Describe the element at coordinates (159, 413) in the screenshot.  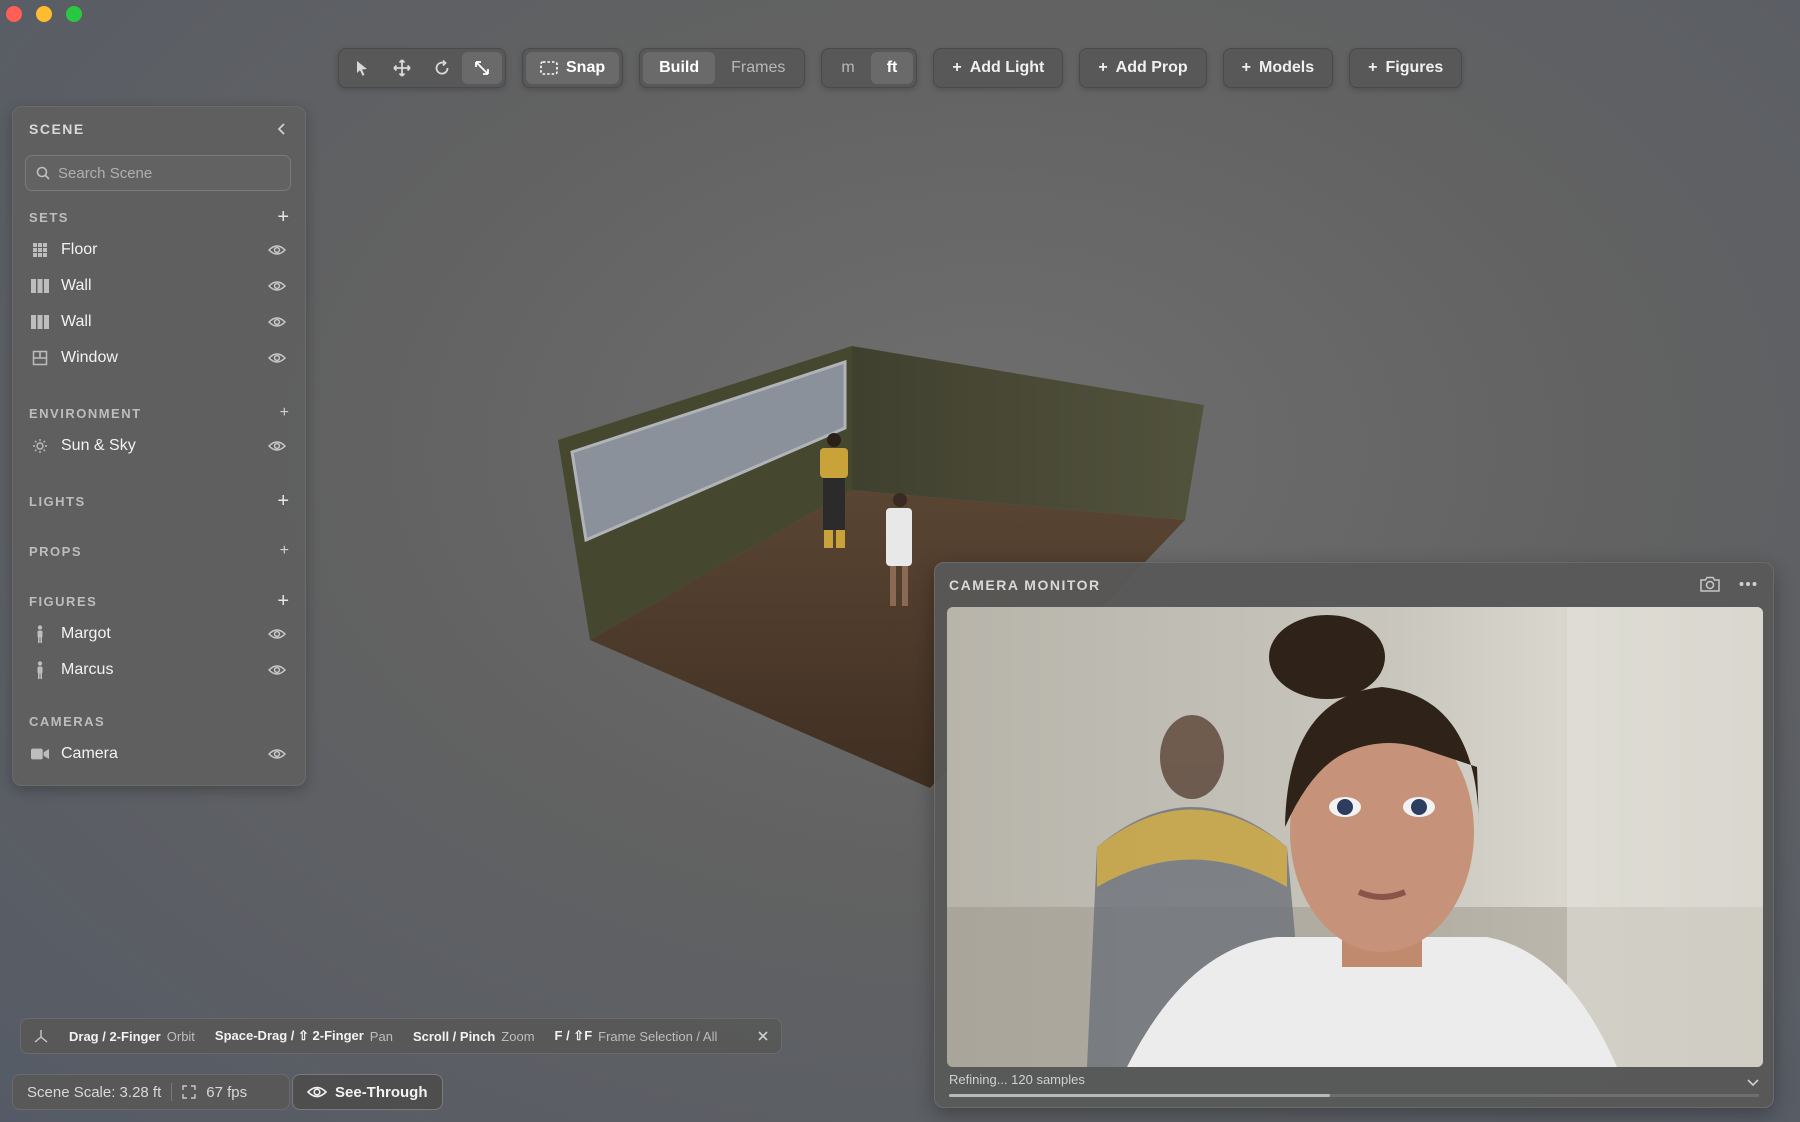
I see `environment-section-header: ENVIRONMENT +` at that location.